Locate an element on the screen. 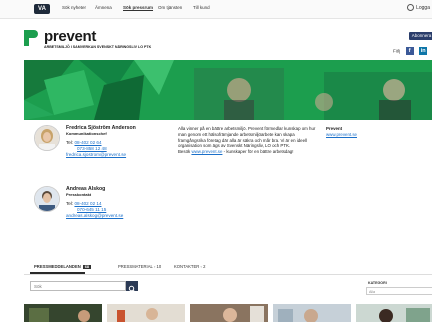  follow-label: Följ is located at coordinates (397, 51).